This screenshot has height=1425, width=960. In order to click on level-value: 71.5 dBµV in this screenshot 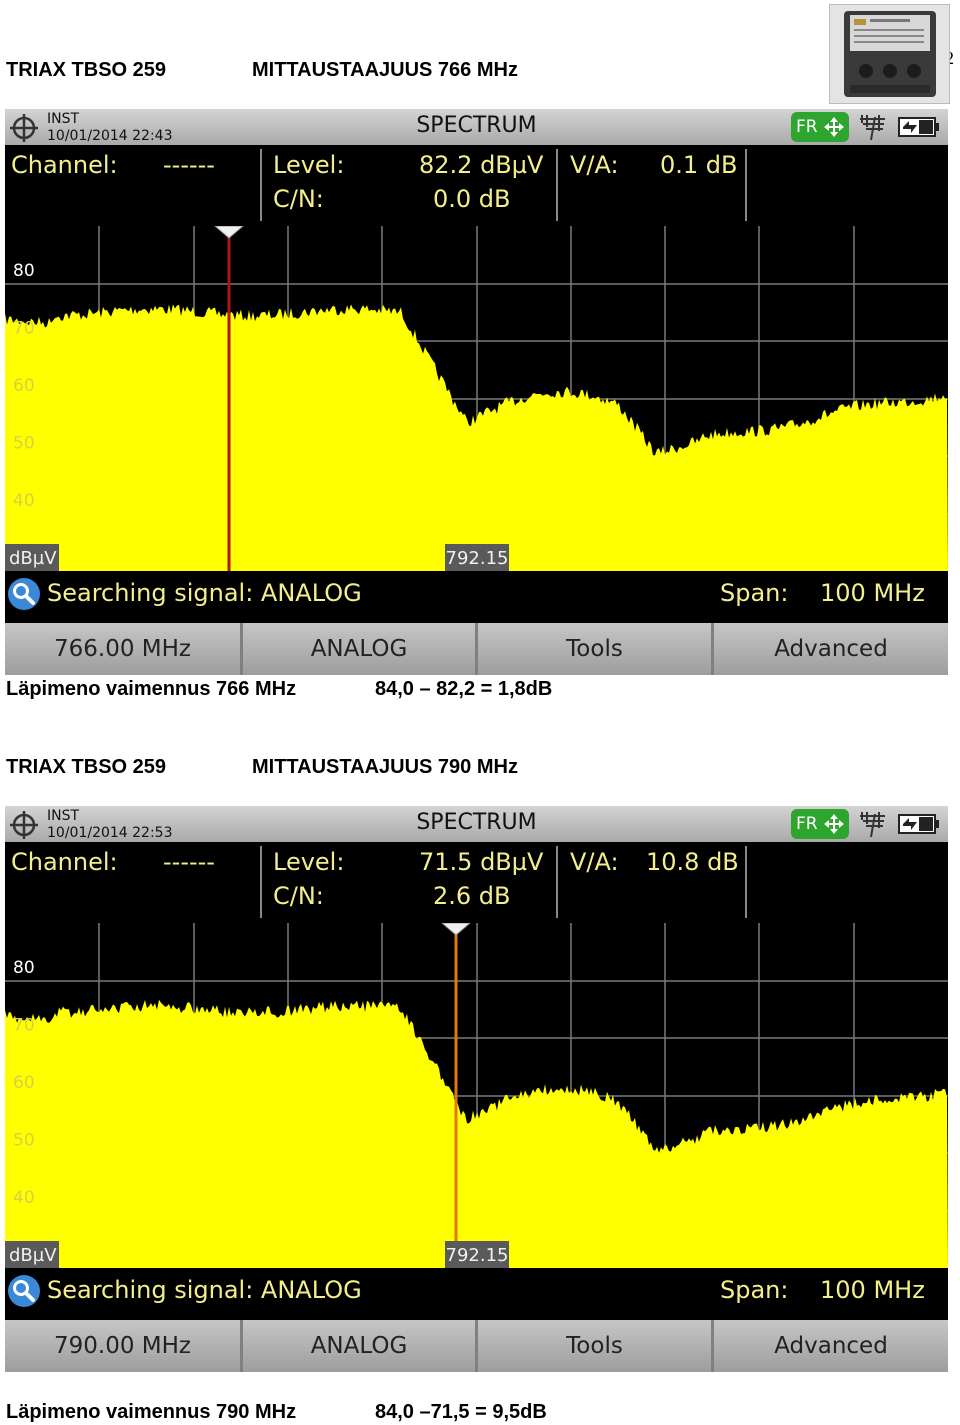, I will do `click(481, 862)`.